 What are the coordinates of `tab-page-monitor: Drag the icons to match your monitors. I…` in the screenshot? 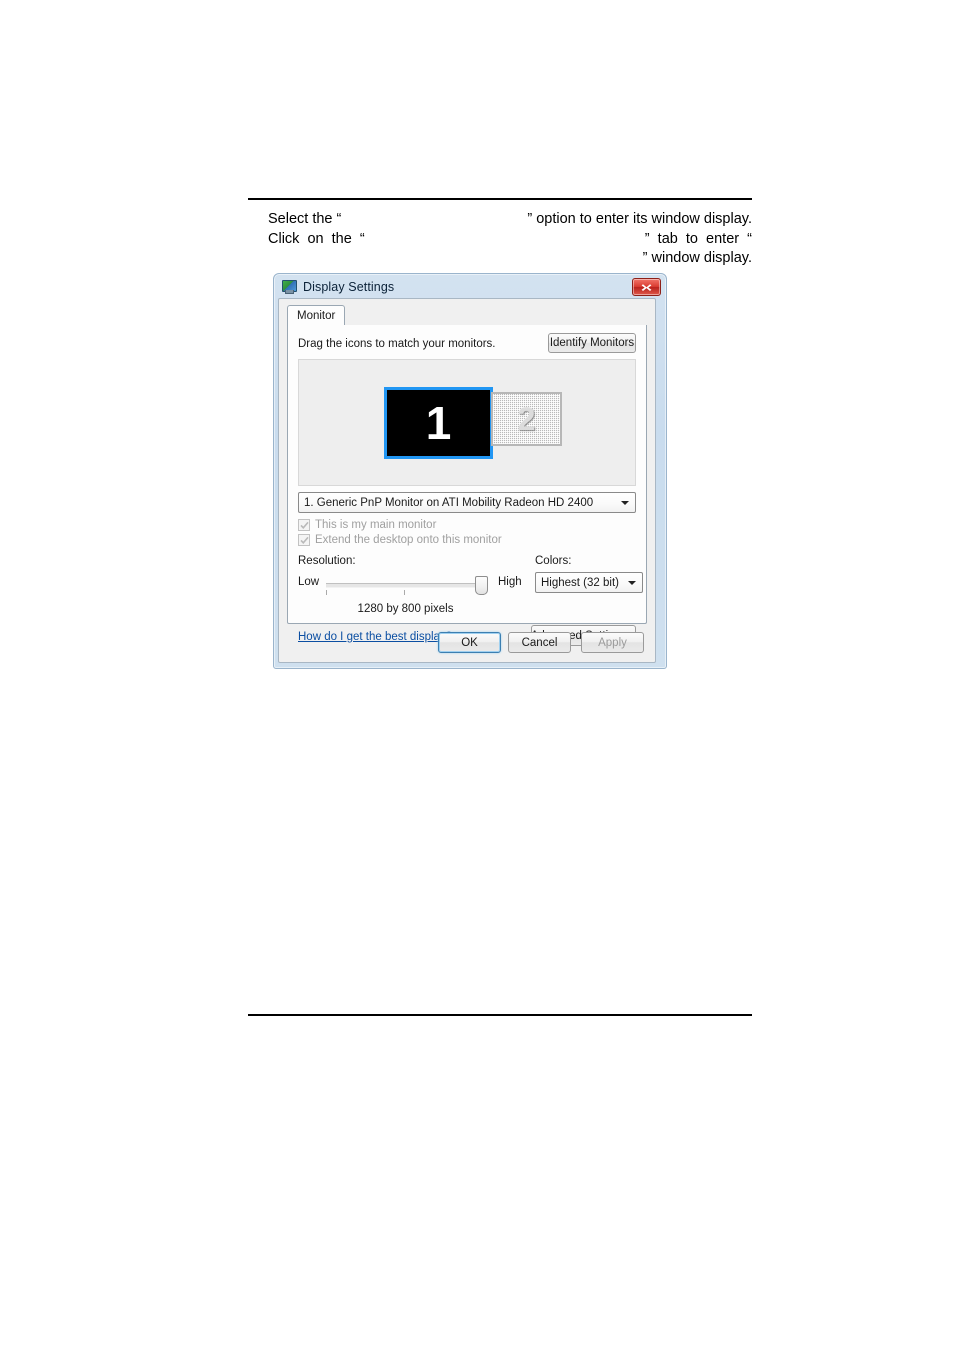 It's located at (467, 485).